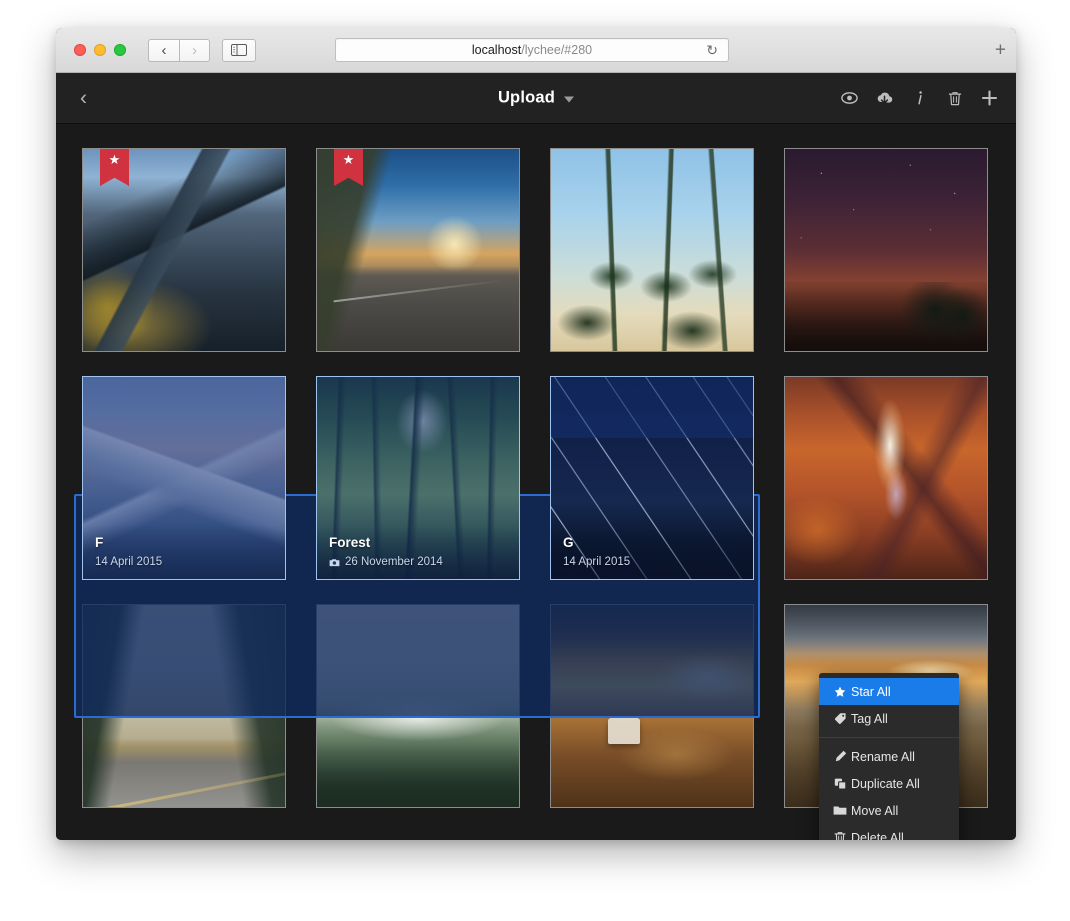 This screenshot has width=1070, height=921. What do you see at coordinates (871, 691) in the screenshot?
I see `menu-item-label: Star All` at bounding box center [871, 691].